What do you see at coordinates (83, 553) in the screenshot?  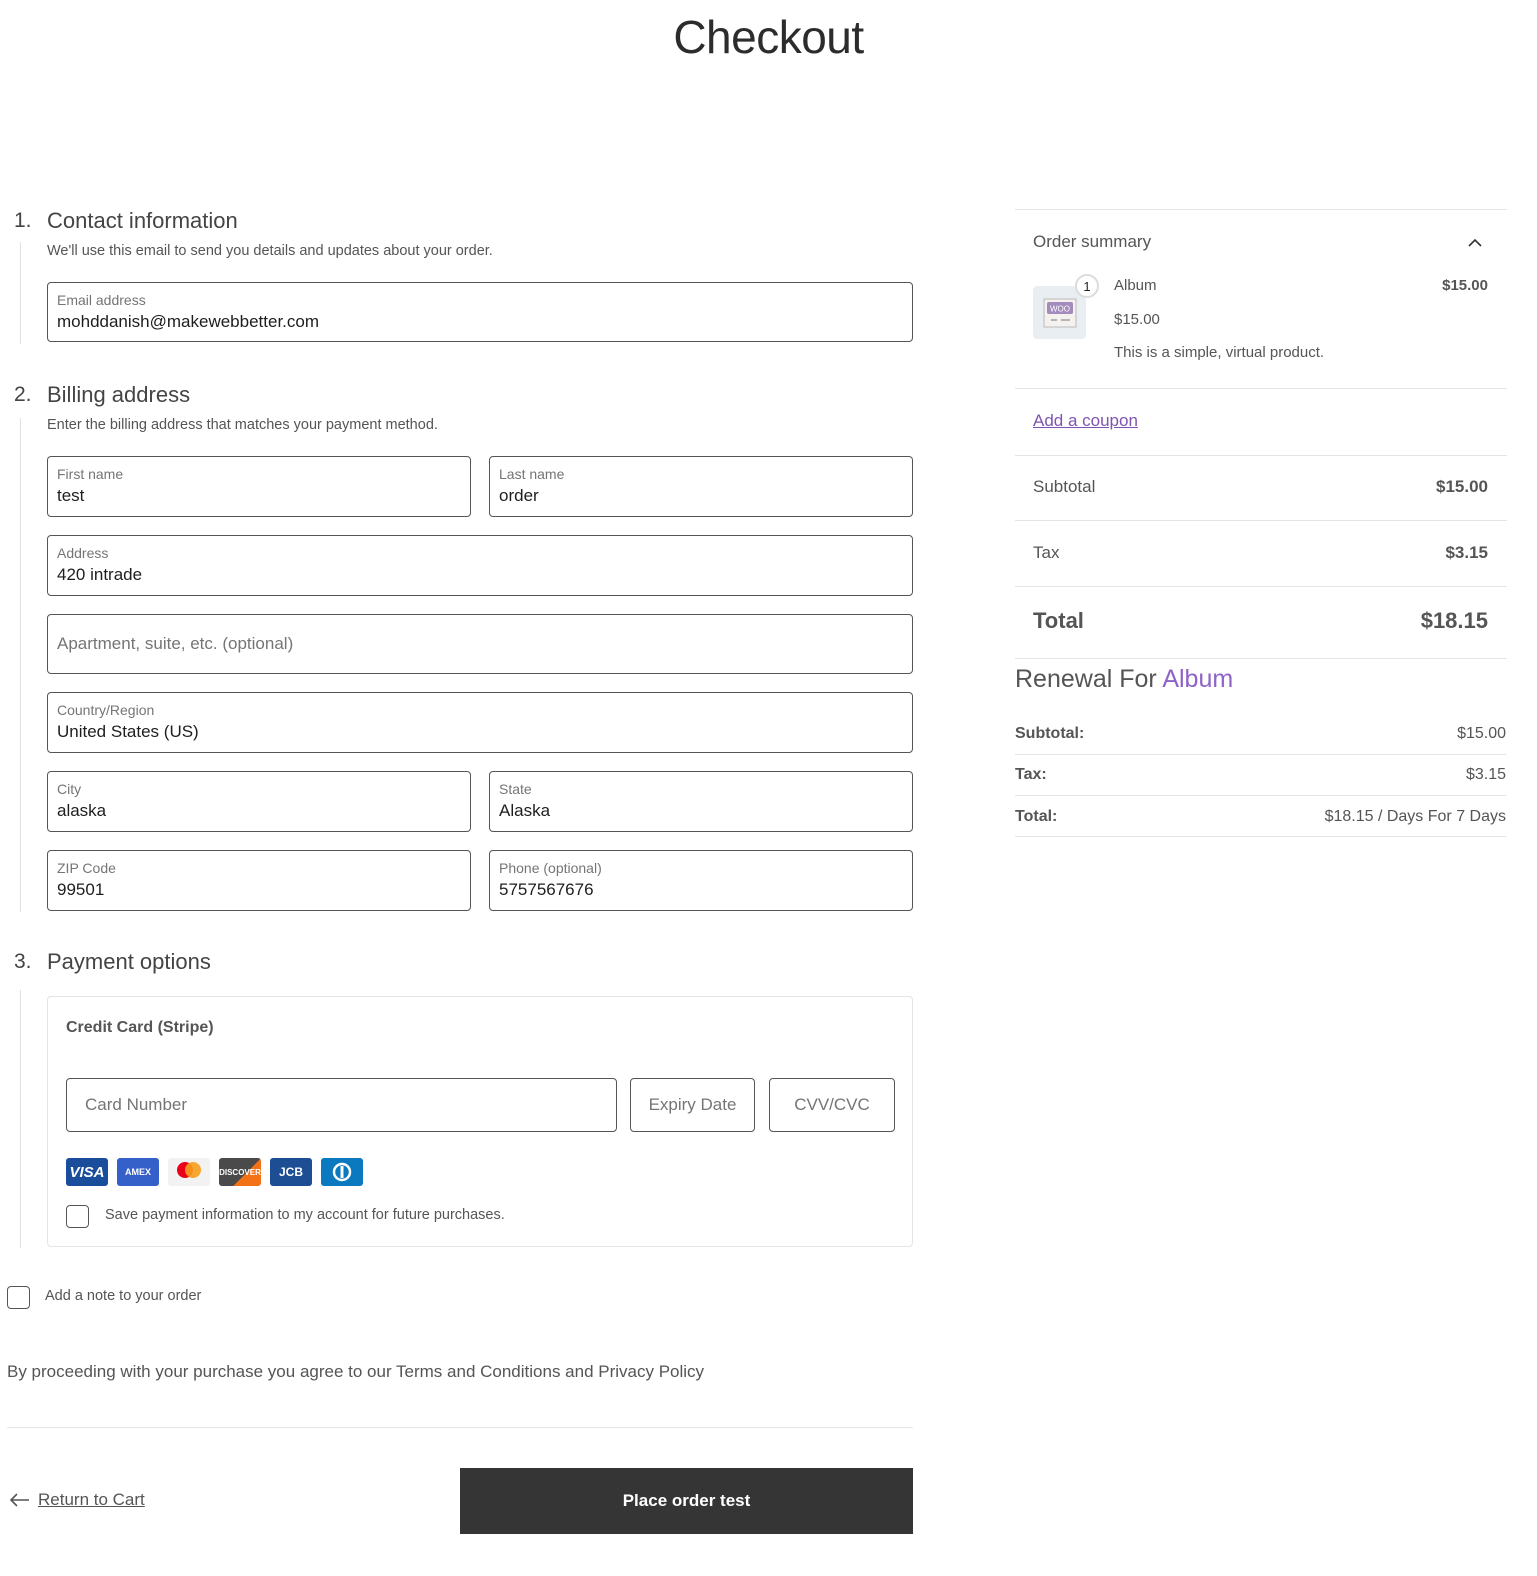 I see `address-label: Address` at bounding box center [83, 553].